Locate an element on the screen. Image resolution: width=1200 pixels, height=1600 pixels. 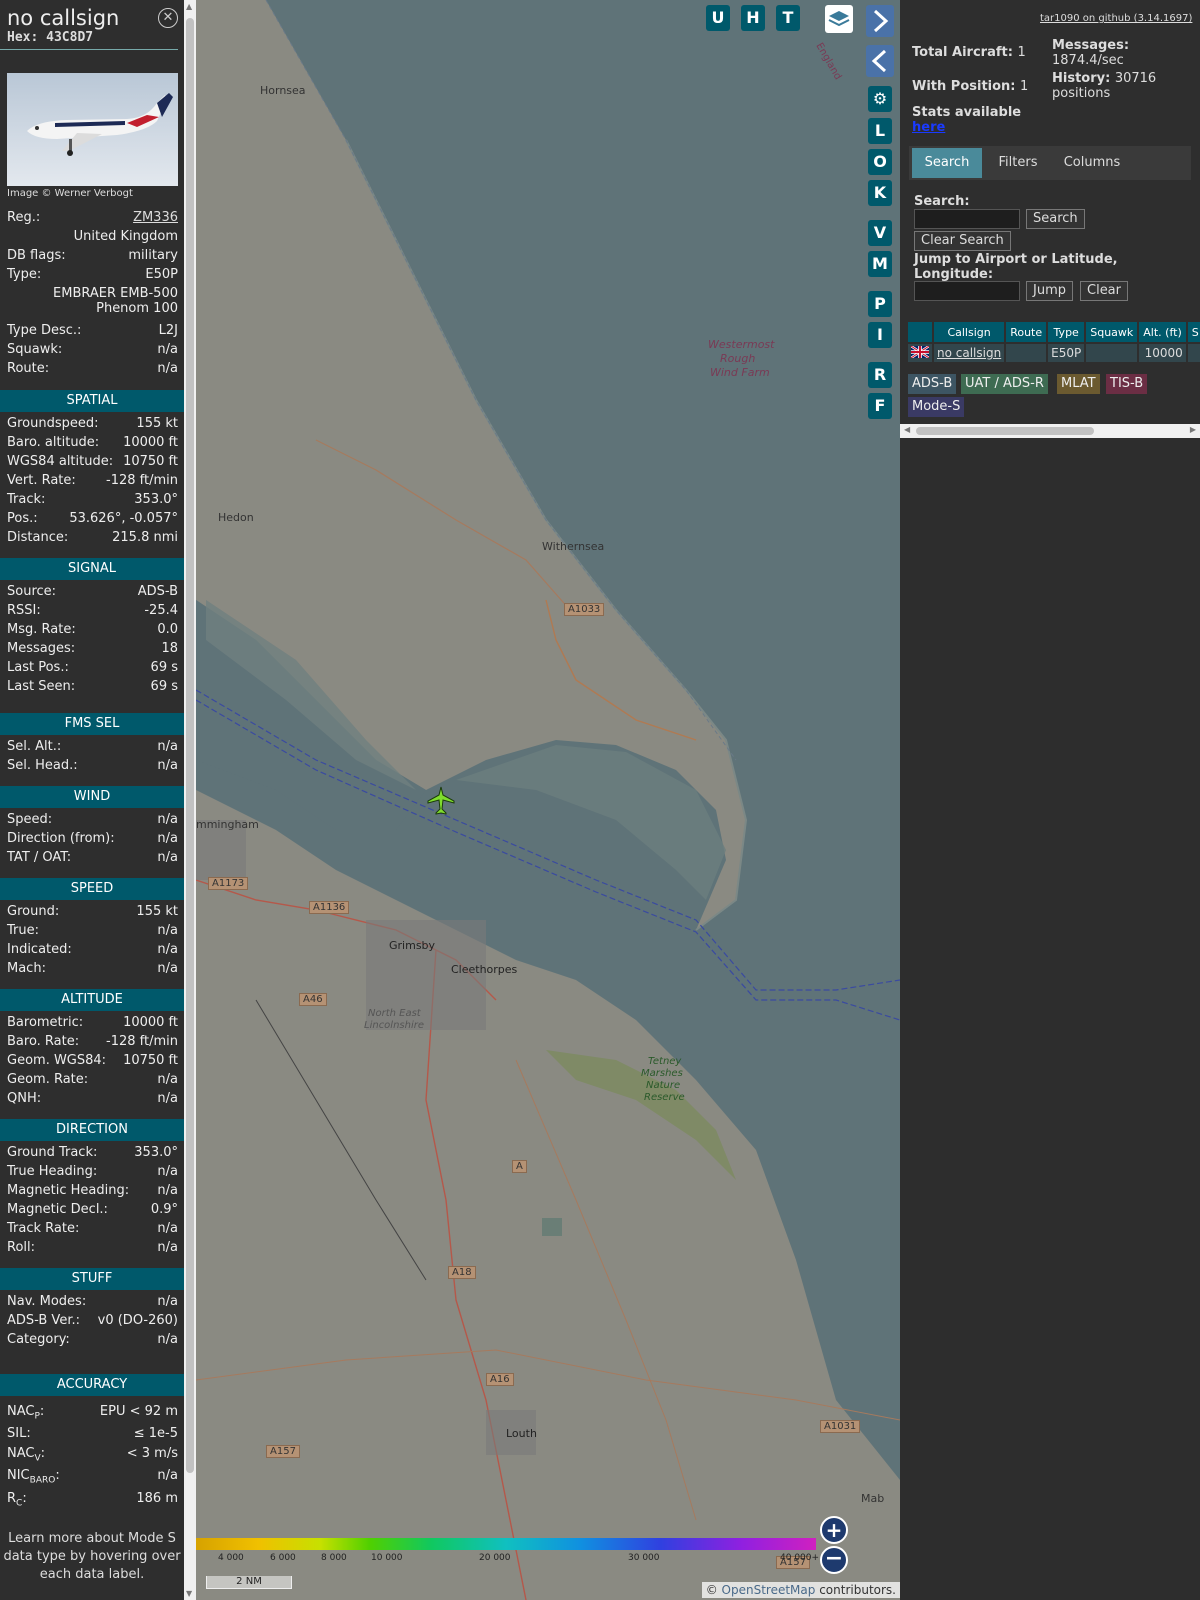
selected-callsign: no callsign is located at coordinates (63, 18).